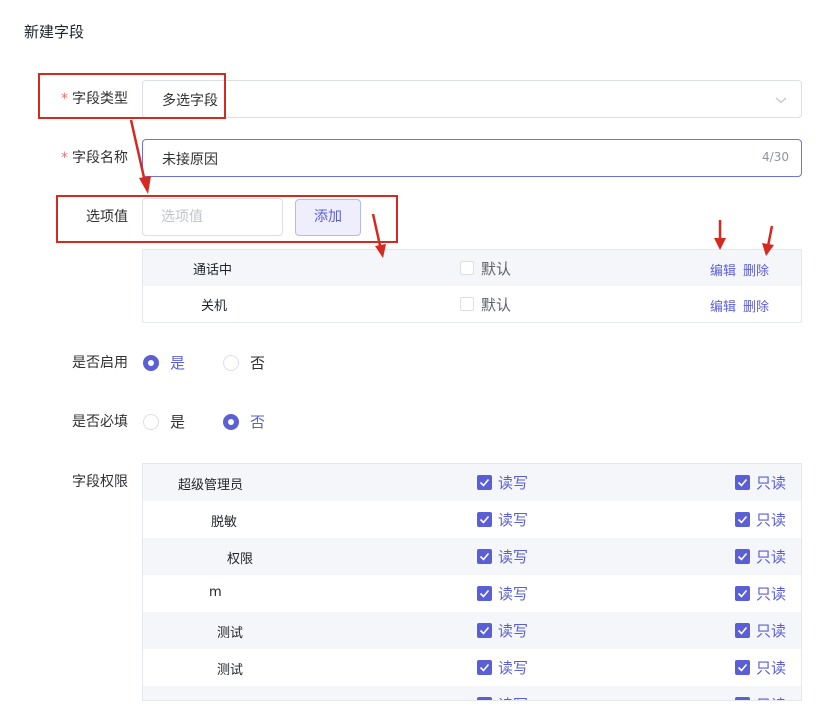 Image resolution: width=826 pixels, height=720 pixels. I want to click on field-type-select: 多选字段, so click(472, 99).